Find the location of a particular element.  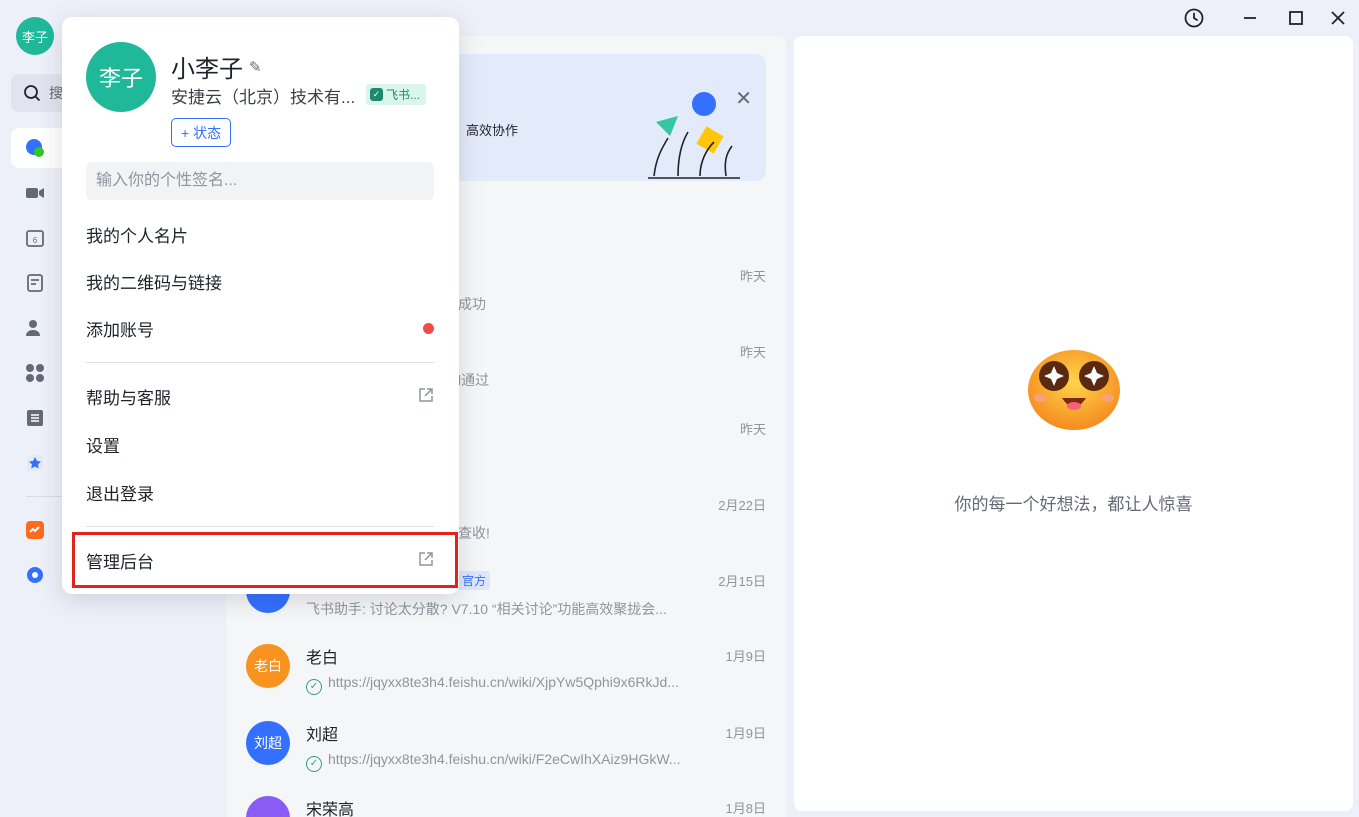

menu-qrcode-link: 我的二维码与链接 is located at coordinates (260, 281).